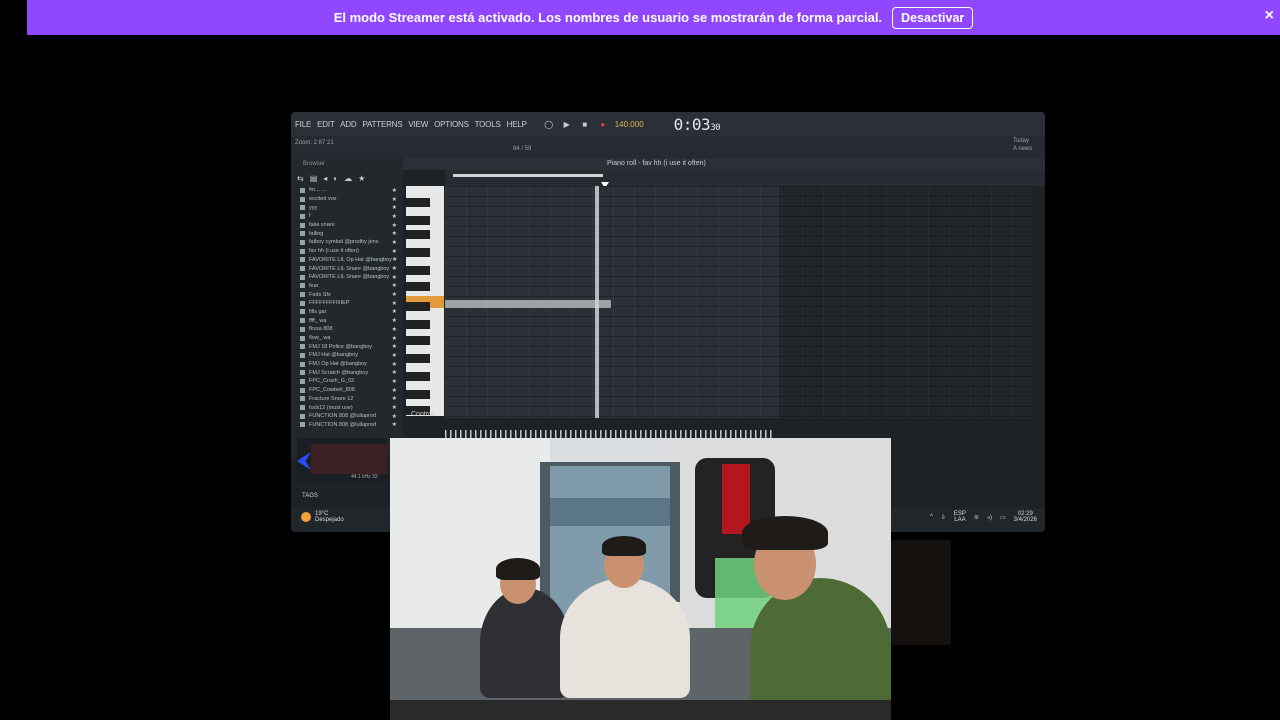 The height and width of the screenshot is (720, 1280). What do you see at coordinates (351, 190) in the screenshot?
I see `browser-item: fm... ... ★` at bounding box center [351, 190].